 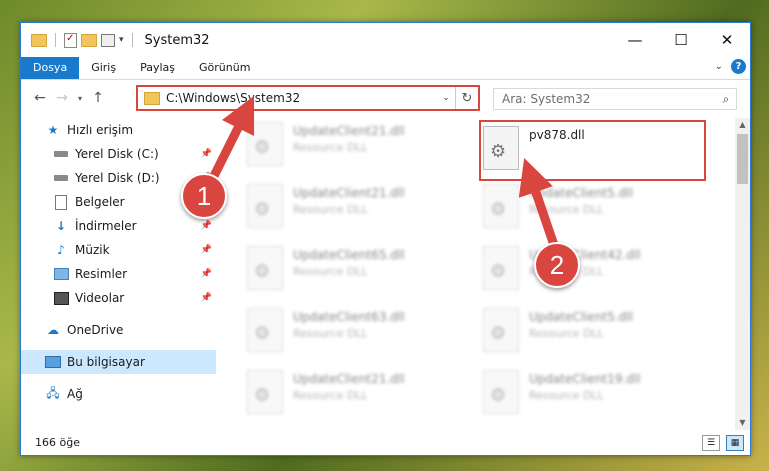 What do you see at coordinates (231, 140) in the screenshot?
I see `arrow-to-address-bar` at bounding box center [231, 140].